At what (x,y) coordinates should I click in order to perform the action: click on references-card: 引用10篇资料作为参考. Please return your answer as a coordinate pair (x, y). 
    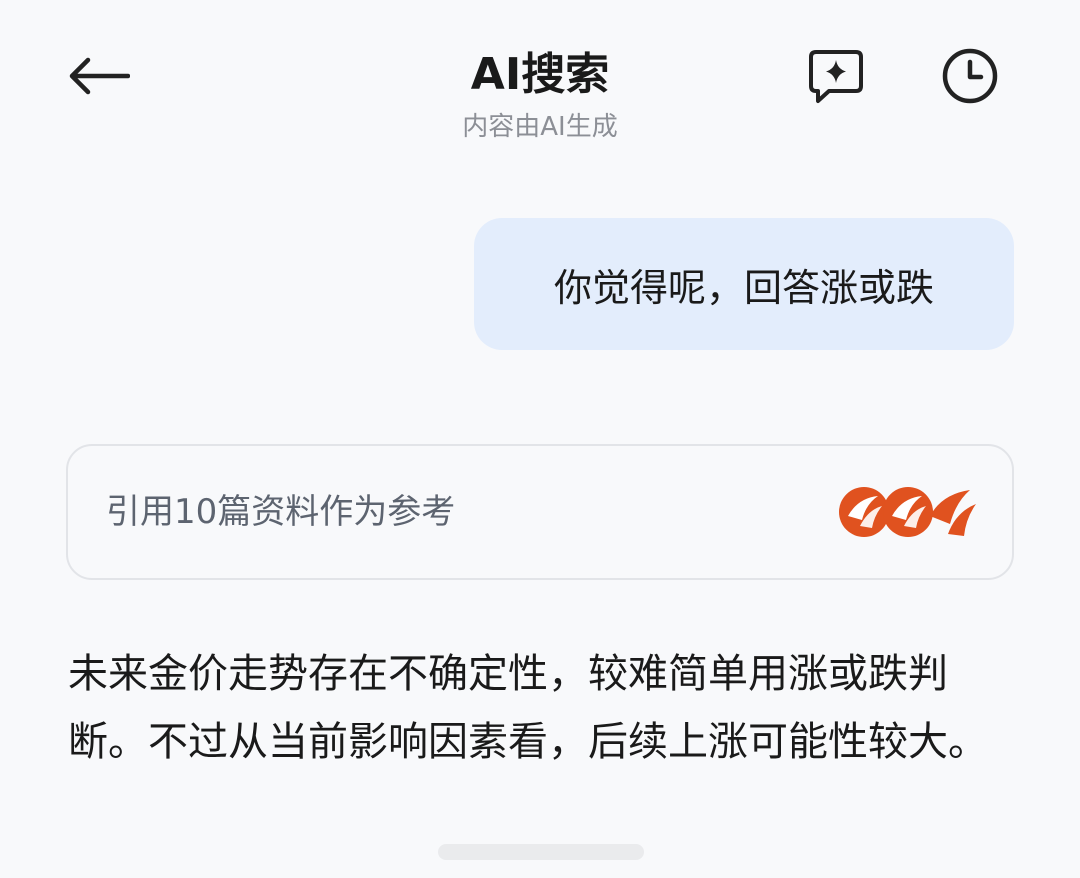
    Looking at the image, I should click on (540, 512).